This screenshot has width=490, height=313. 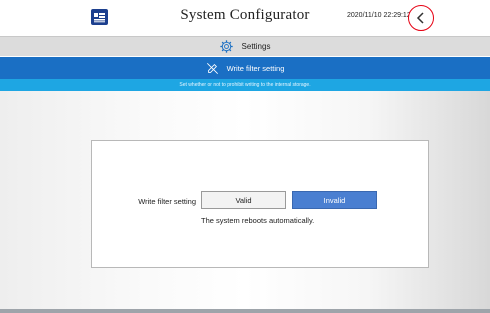 I want to click on write-filter-label: Write filter setting, so click(x=167, y=201).